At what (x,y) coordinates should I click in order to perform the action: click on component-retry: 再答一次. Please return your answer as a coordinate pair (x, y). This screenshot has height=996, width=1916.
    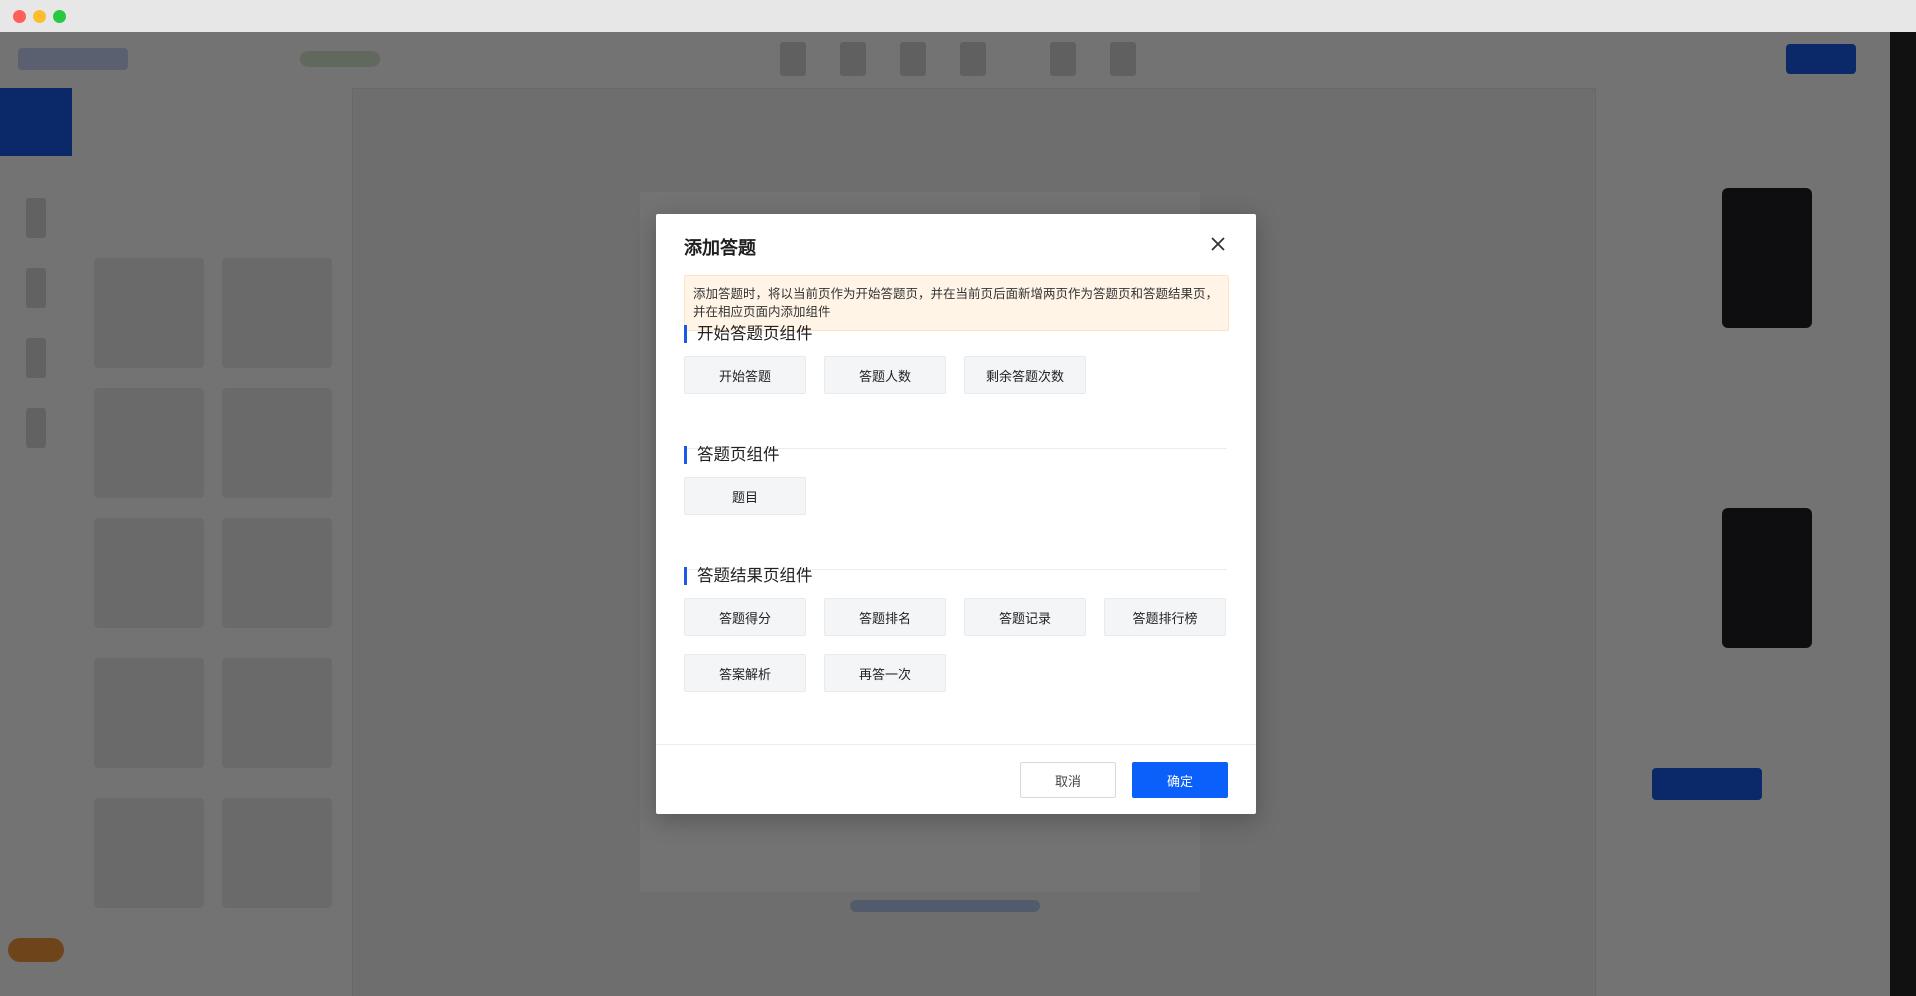
    Looking at the image, I should click on (885, 673).